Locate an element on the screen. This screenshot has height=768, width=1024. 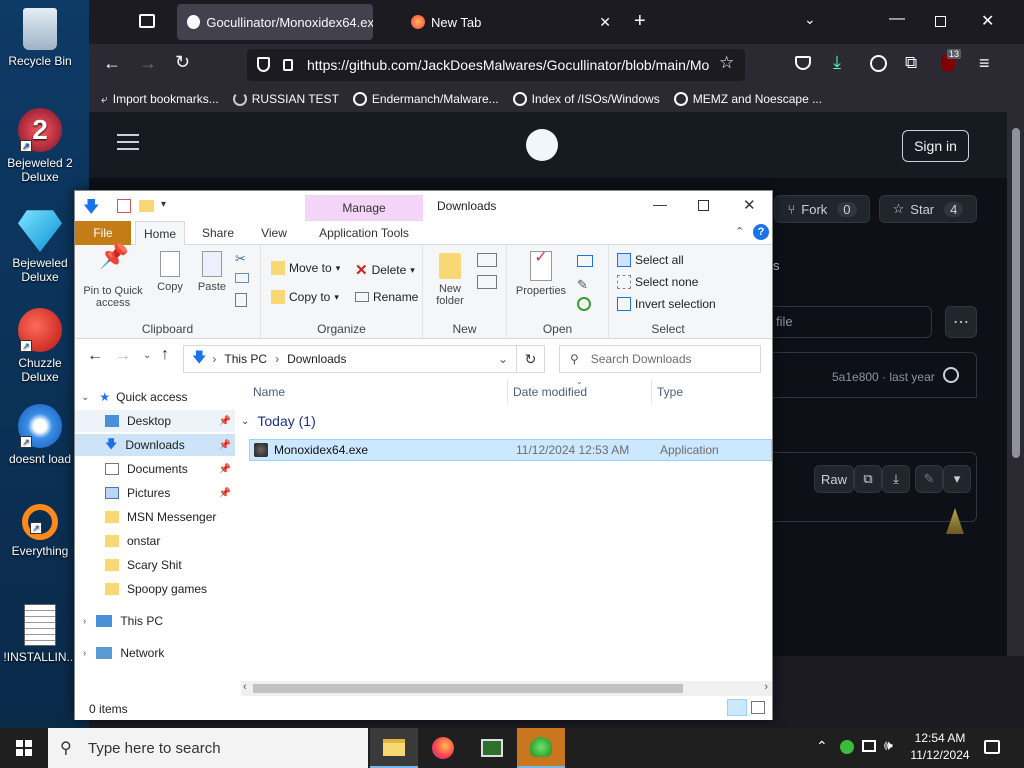
select-all-button: Select all is located at coordinates (650, 260).